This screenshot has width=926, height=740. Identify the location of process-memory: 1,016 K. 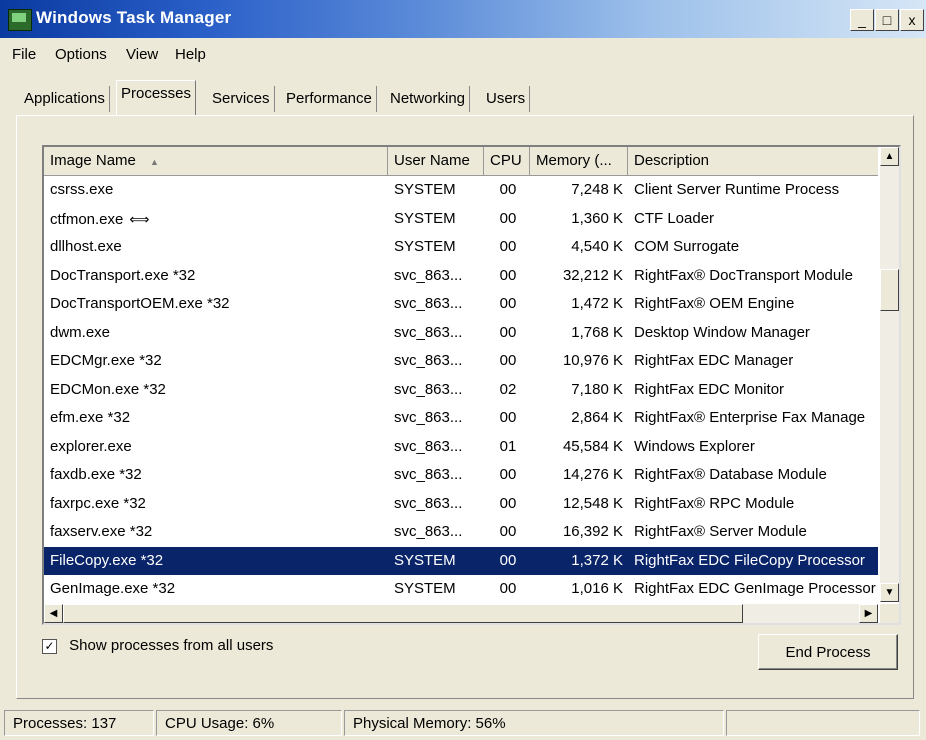
(597, 588).